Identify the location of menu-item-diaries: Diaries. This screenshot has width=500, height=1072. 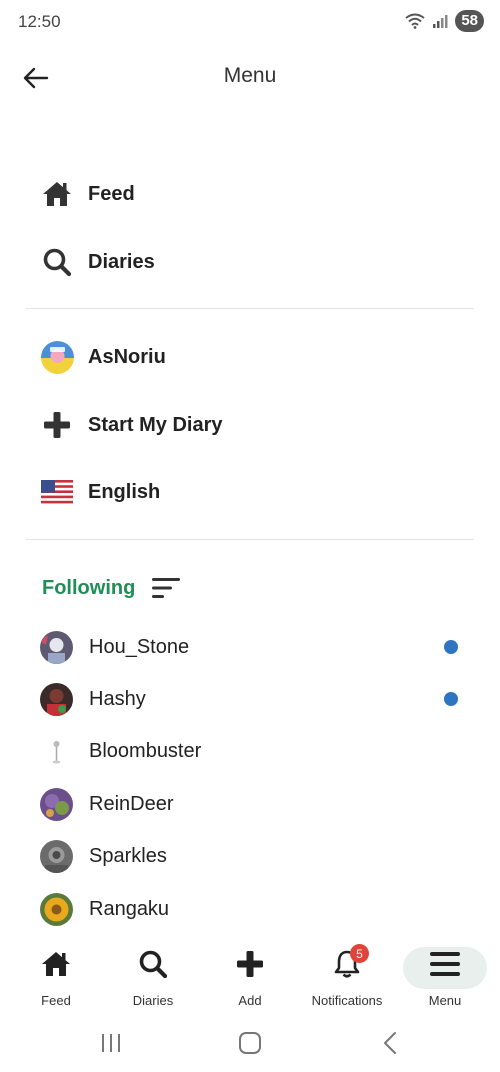
(97, 262).